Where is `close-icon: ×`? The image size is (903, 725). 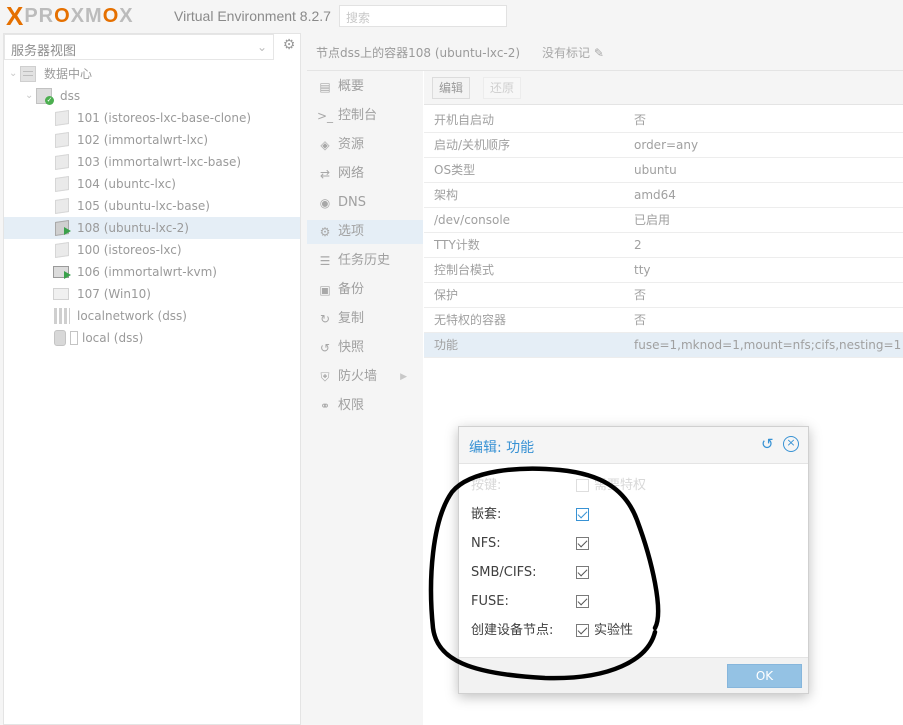
close-icon: × is located at coordinates (791, 444).